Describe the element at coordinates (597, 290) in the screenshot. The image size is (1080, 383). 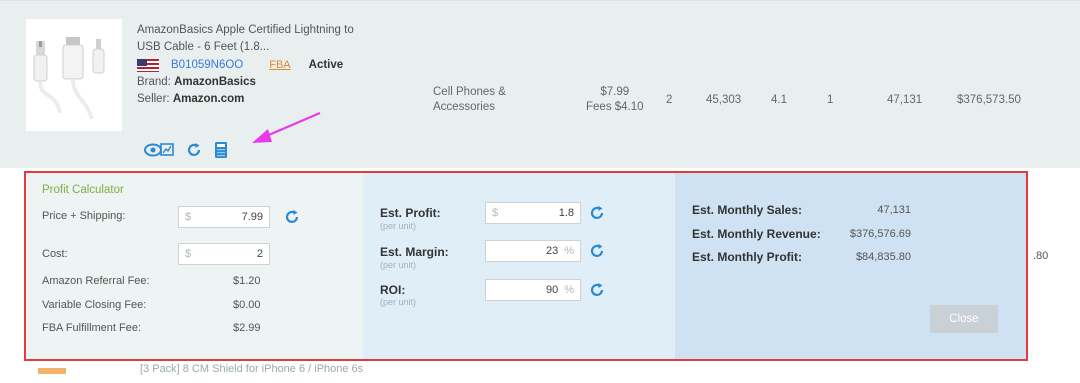
I see `recalculate-roi-icon` at that location.